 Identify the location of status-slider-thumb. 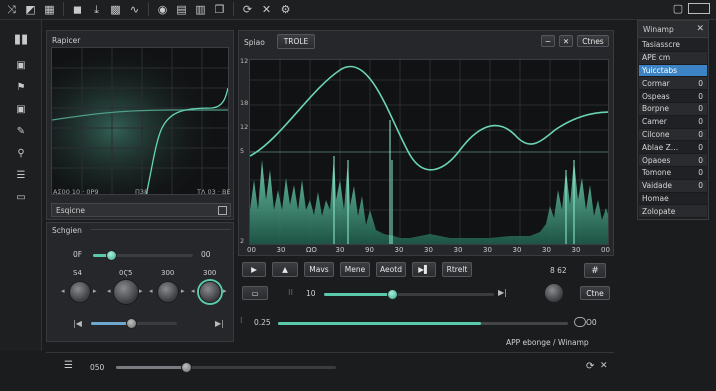
(187, 367).